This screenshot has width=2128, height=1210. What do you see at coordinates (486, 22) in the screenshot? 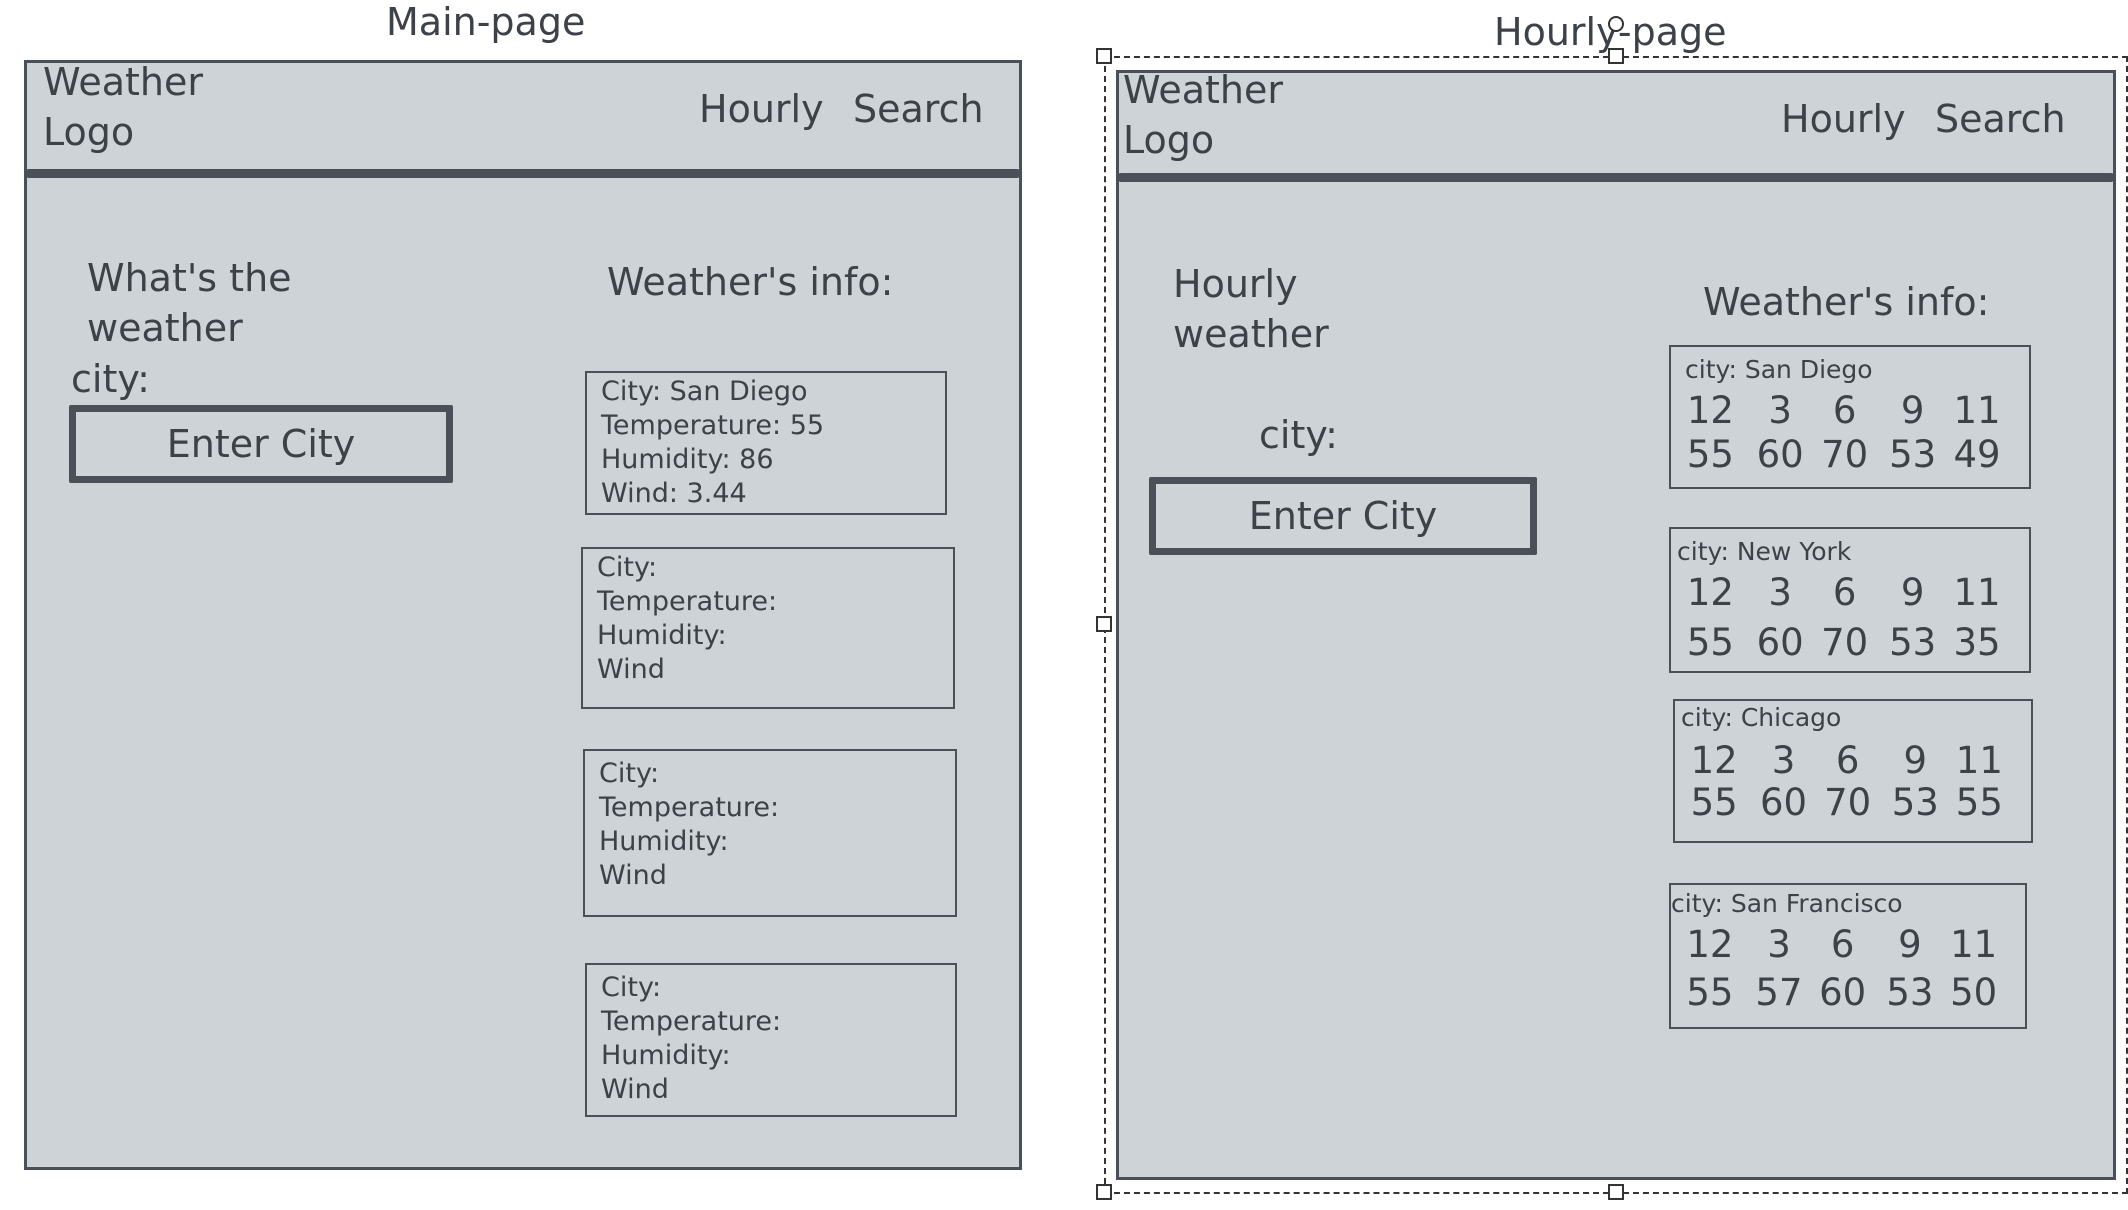
I see `main-page-title: Main-page` at bounding box center [486, 22].